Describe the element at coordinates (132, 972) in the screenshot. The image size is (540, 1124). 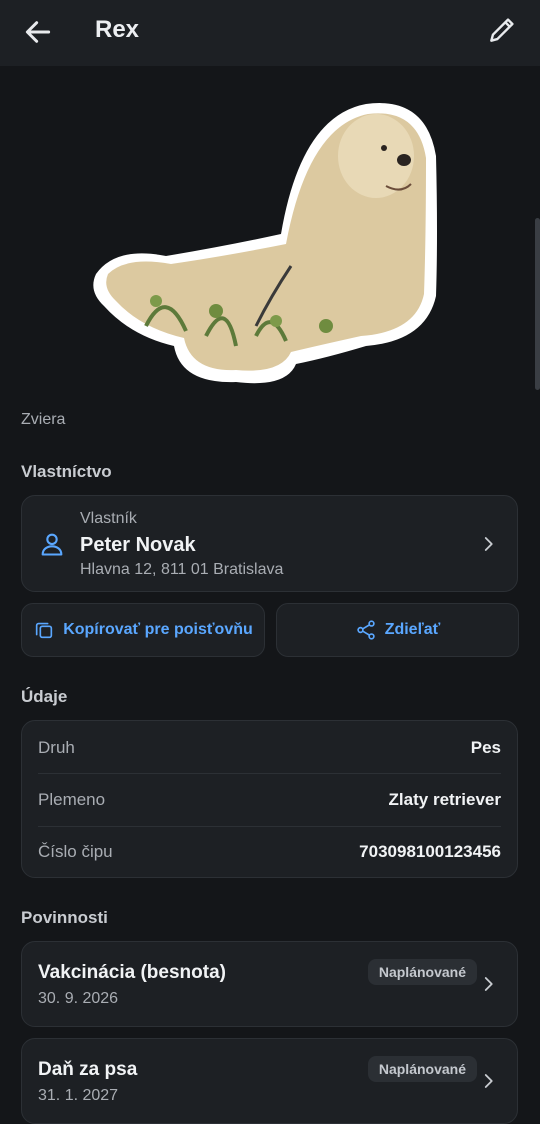
I see `duty-title: Vakcinácia (besnota)` at that location.